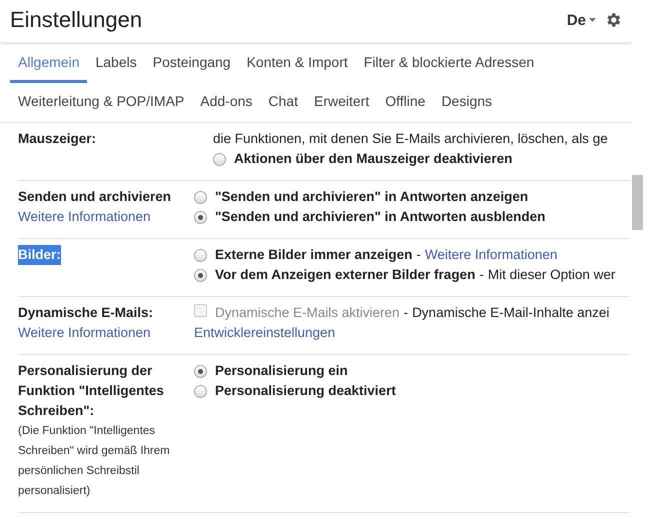 This screenshot has width=650, height=519. What do you see at coordinates (283, 102) in the screenshot?
I see `settings-tab: Chat` at bounding box center [283, 102].